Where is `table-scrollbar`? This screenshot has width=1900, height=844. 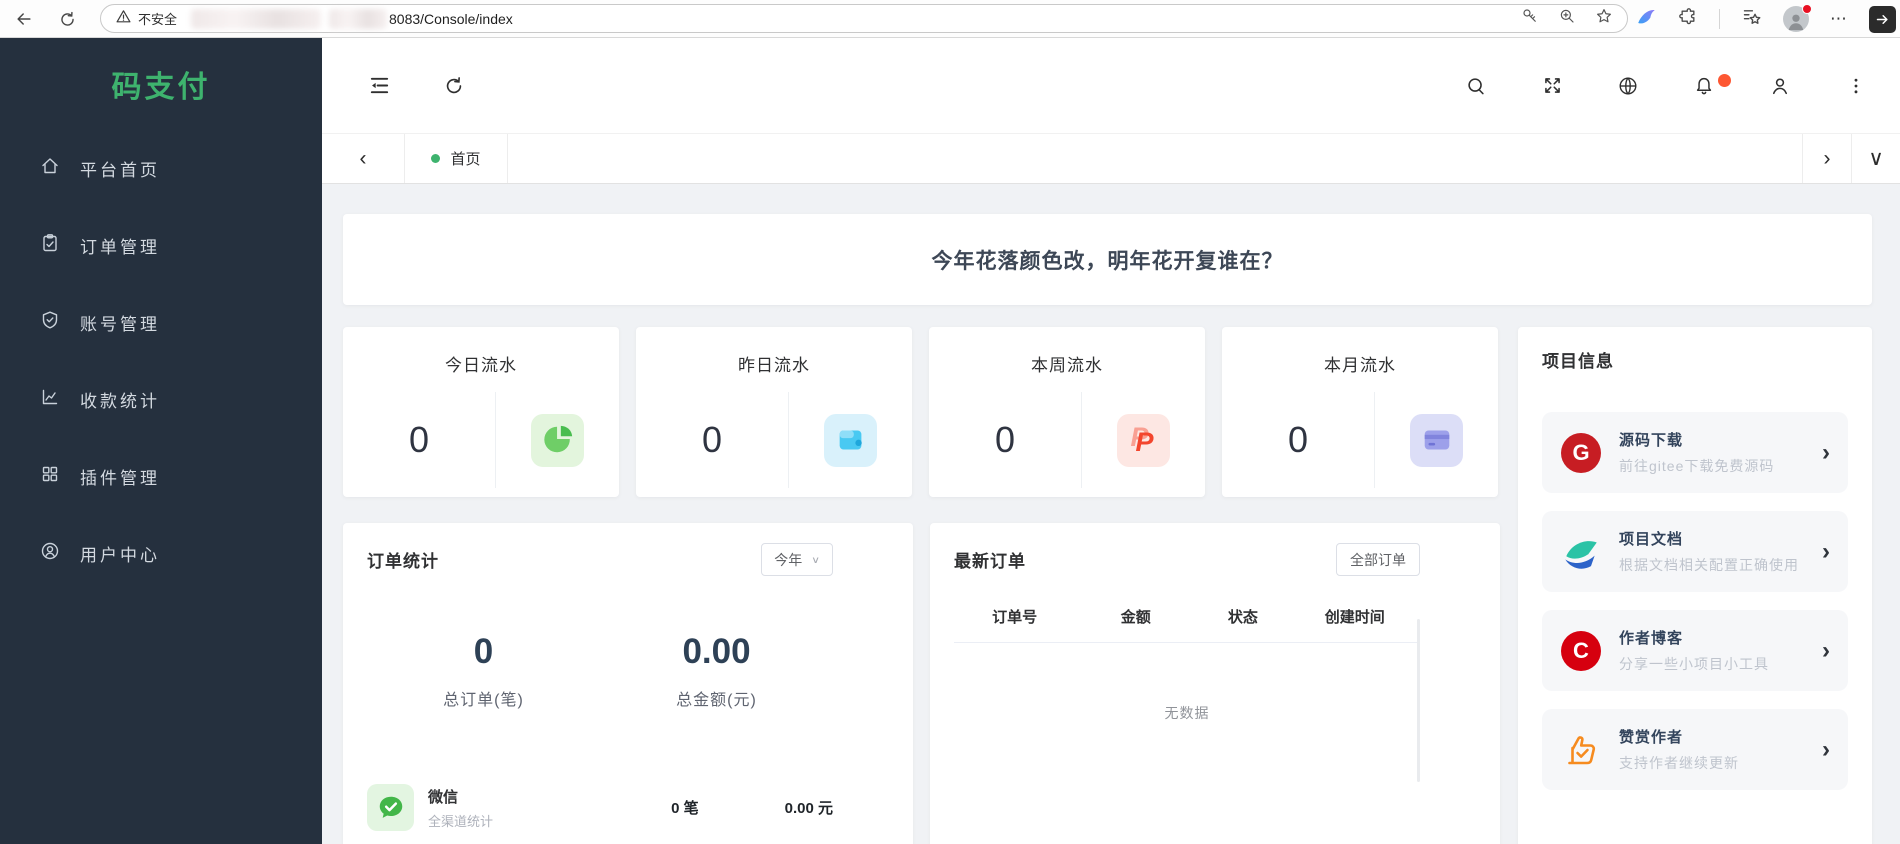
table-scrollbar is located at coordinates (1418, 700).